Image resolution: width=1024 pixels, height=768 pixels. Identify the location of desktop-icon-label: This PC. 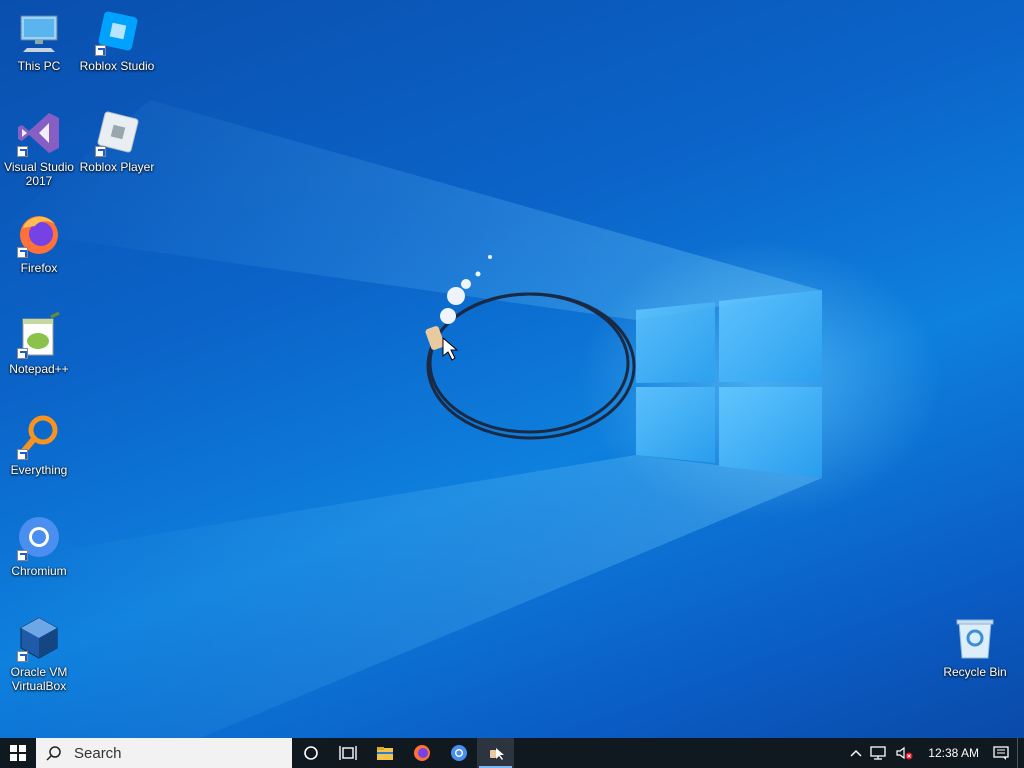
(39, 66).